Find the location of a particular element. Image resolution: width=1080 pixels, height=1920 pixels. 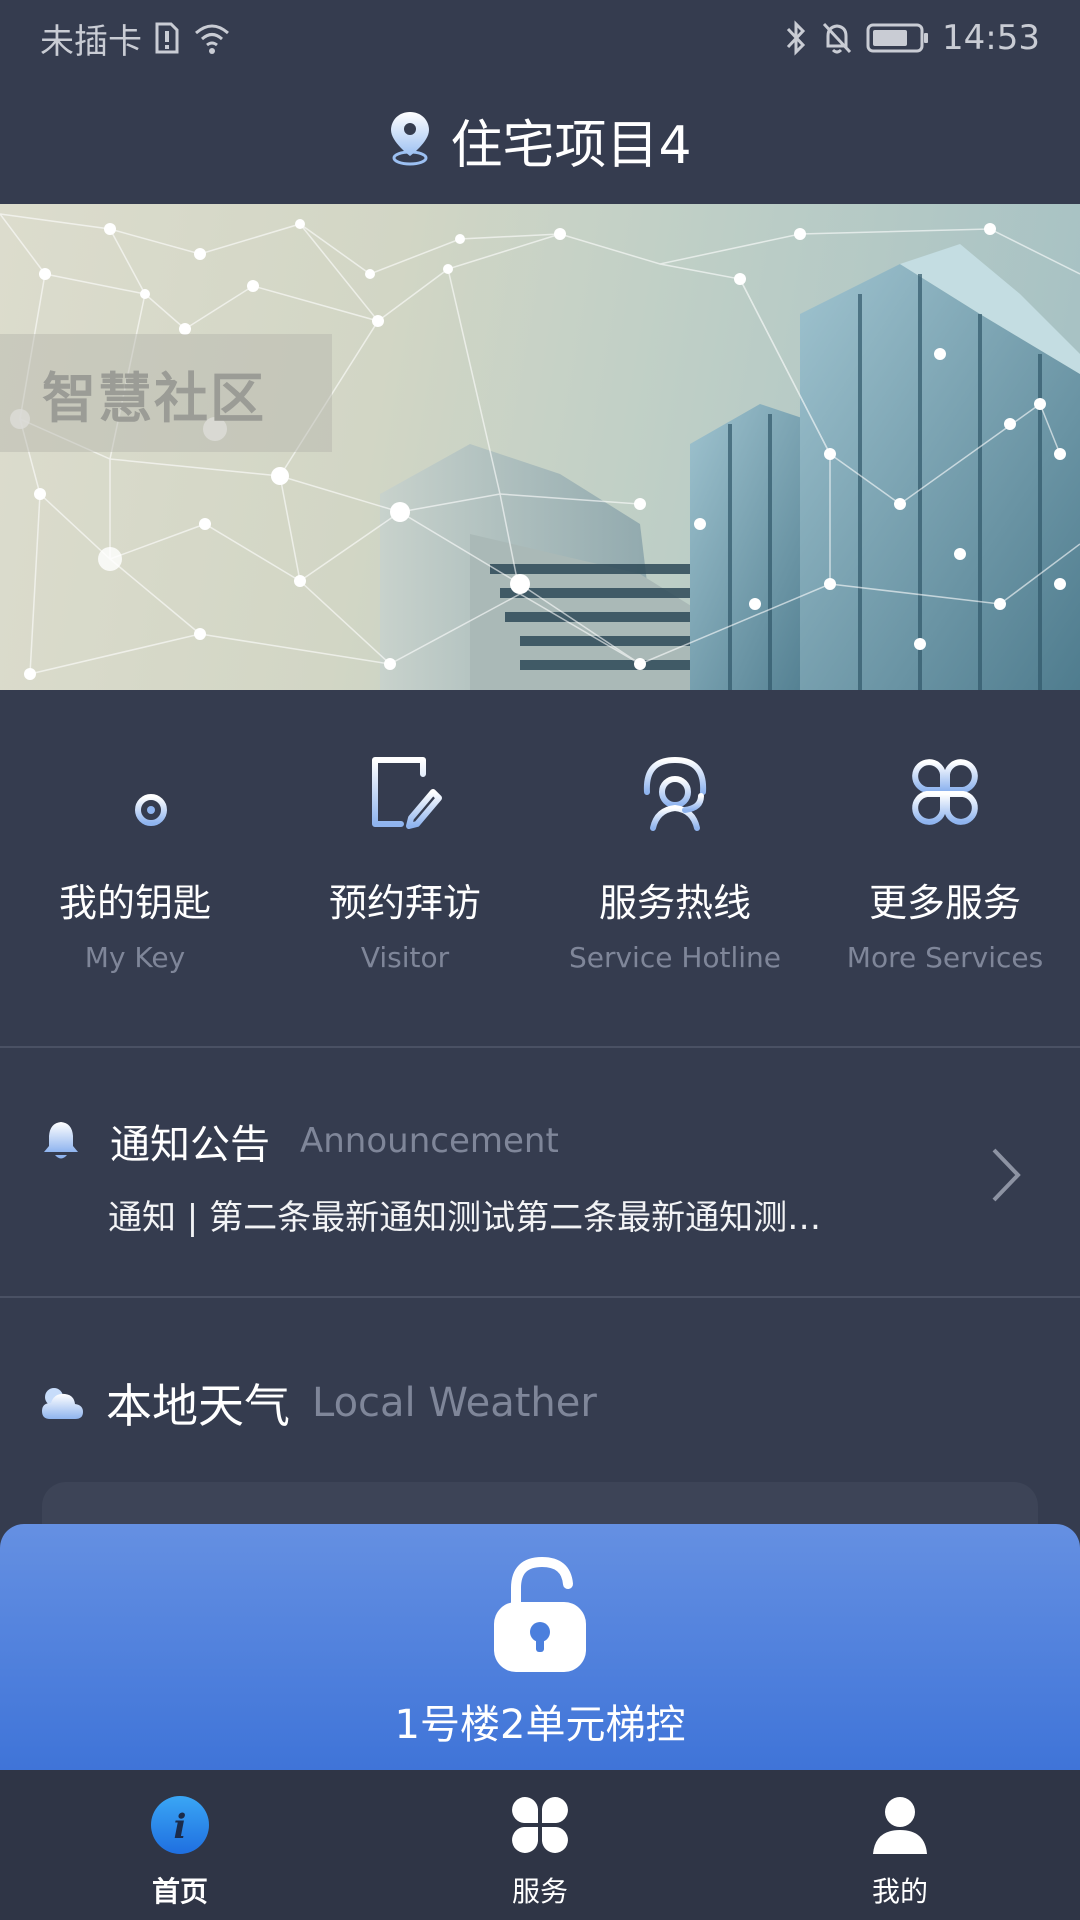

banner-tag: 智慧社区 is located at coordinates (166, 393).